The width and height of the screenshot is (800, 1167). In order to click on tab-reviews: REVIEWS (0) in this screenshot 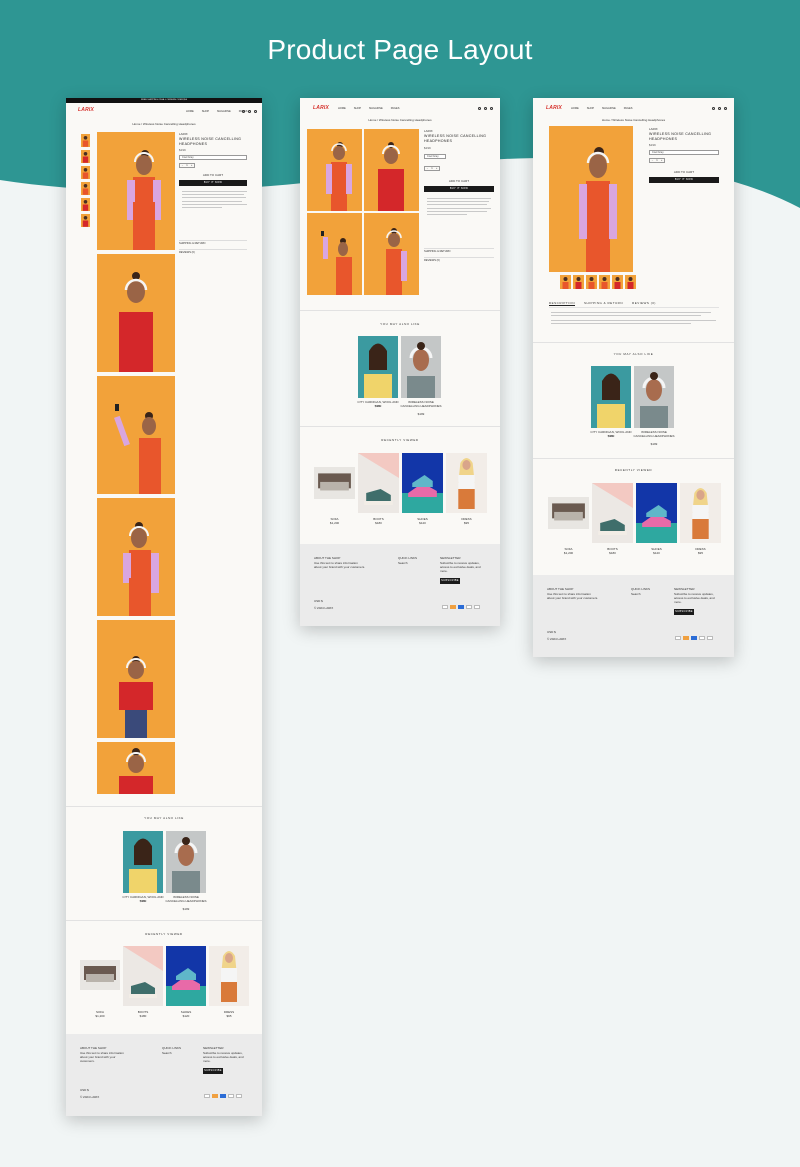, I will do `click(644, 303)`.